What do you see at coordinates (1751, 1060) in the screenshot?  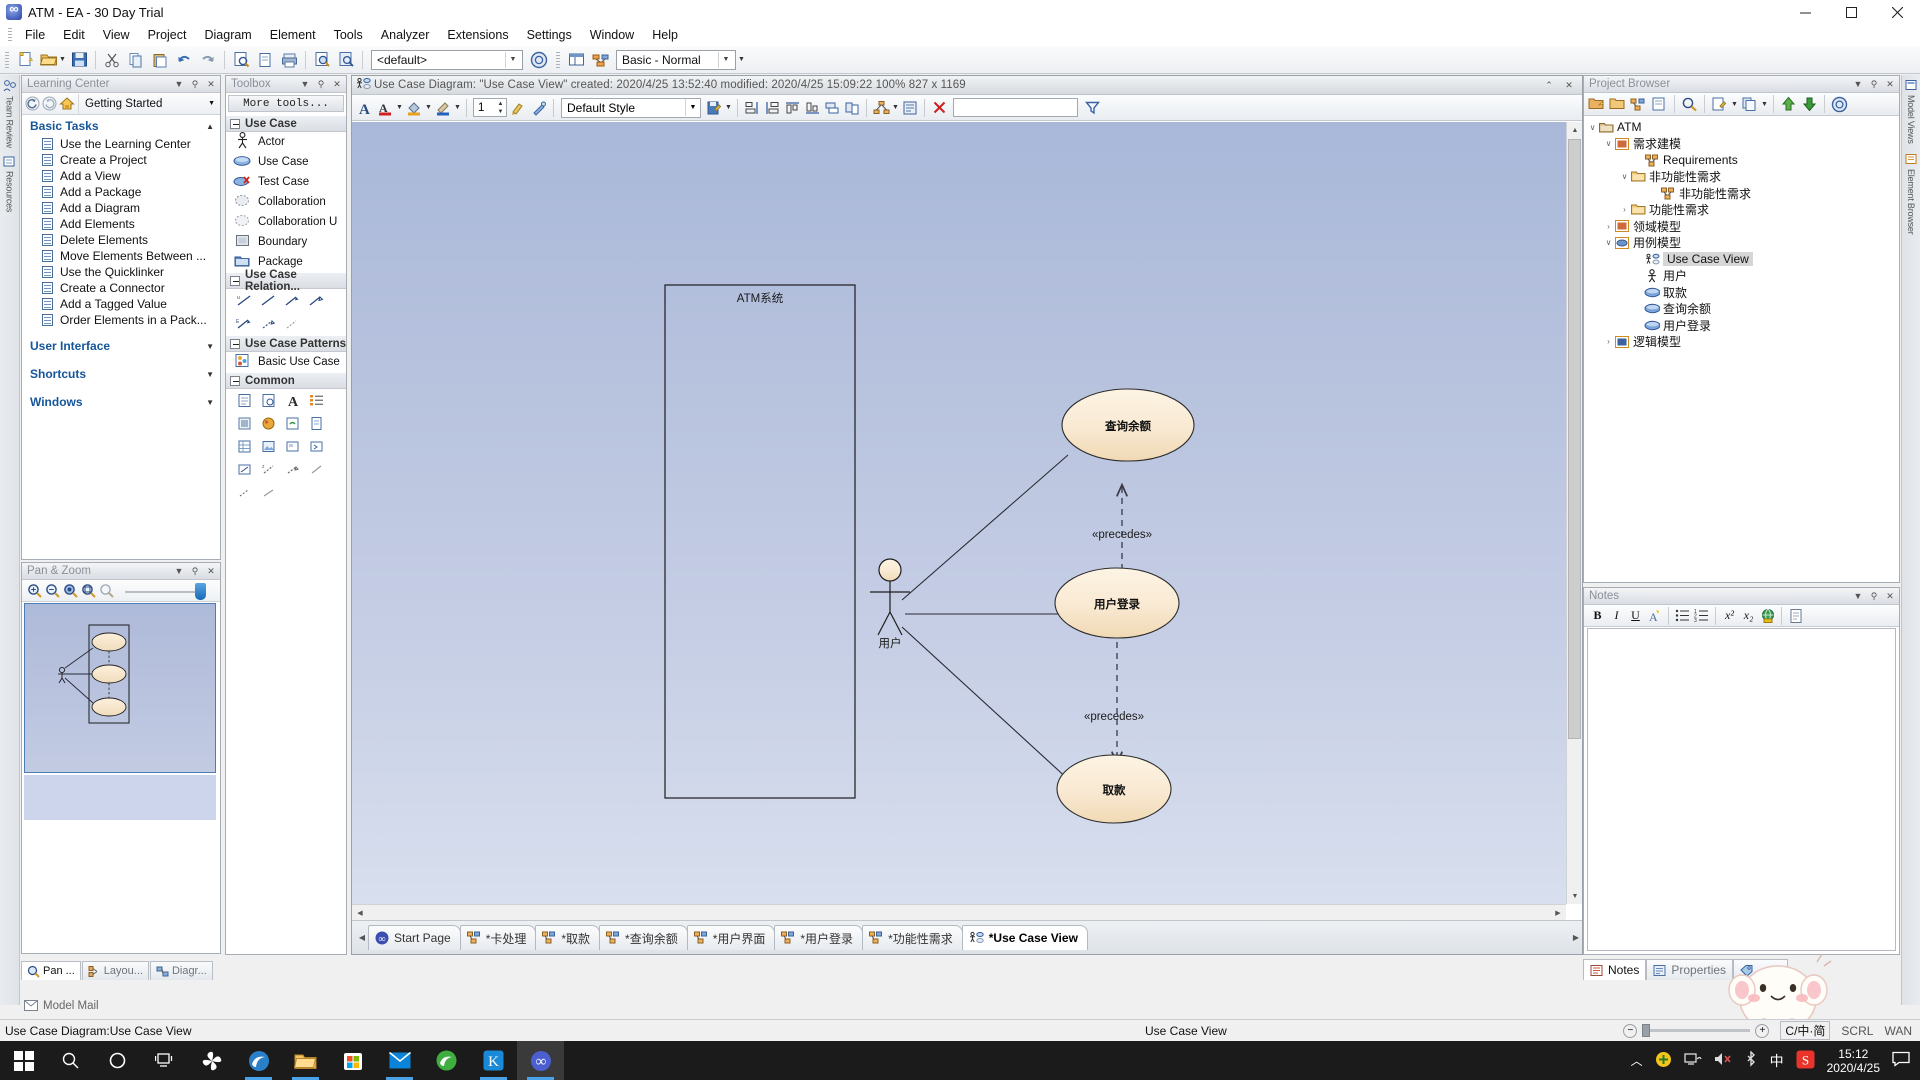 I see `bluetooth-icon` at bounding box center [1751, 1060].